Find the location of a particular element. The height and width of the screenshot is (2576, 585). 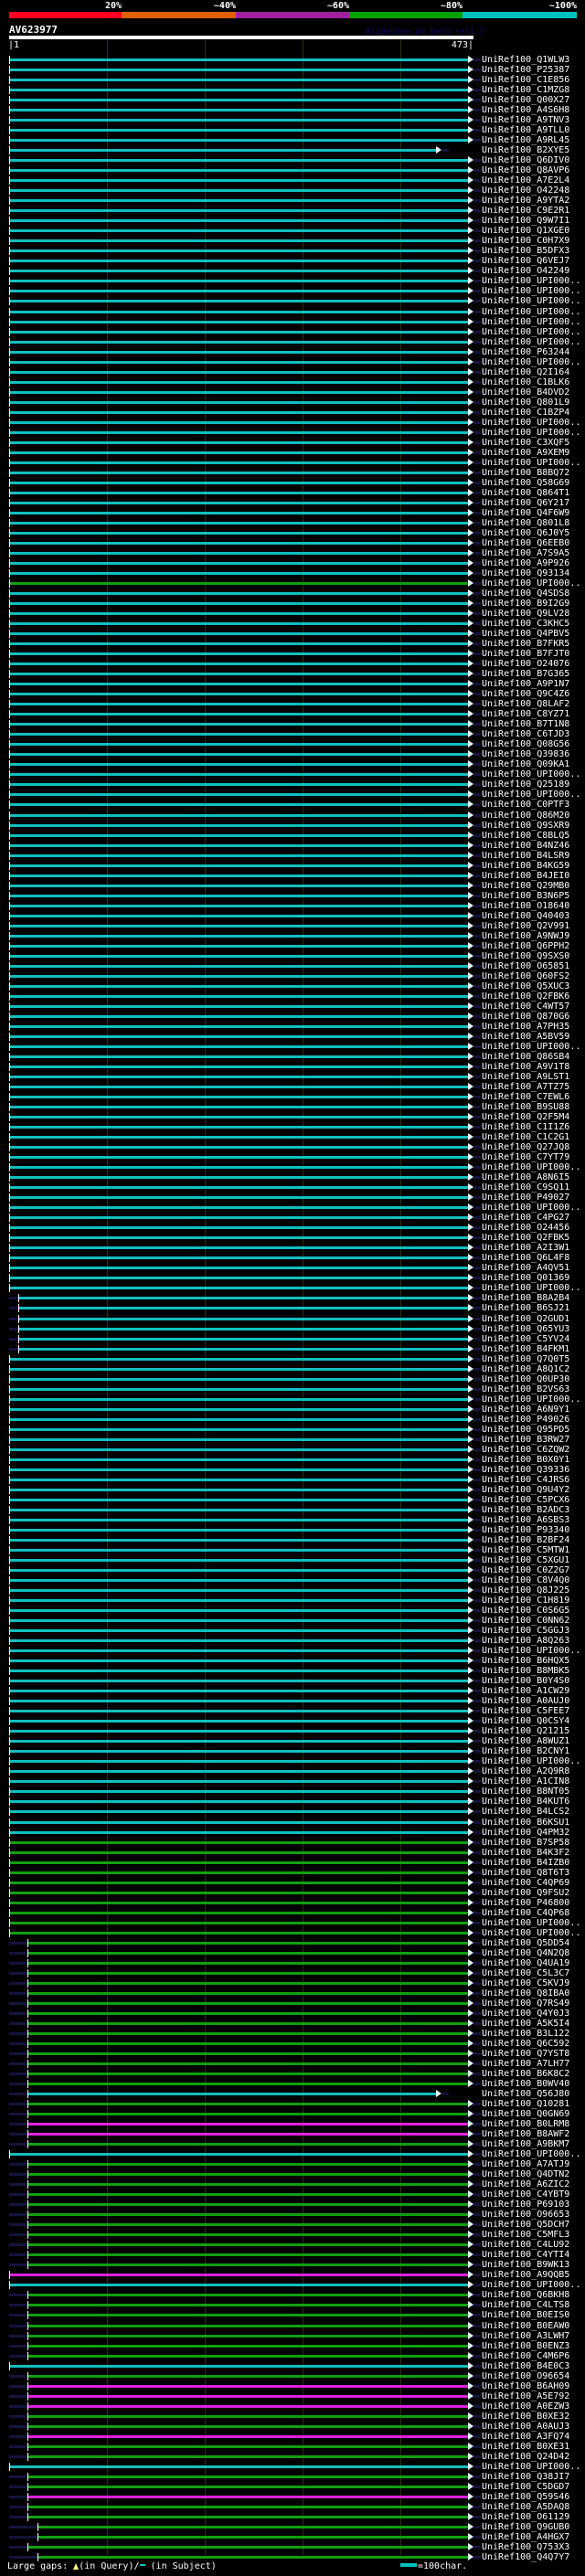

subject-link: UniRef100_B0LRM8 is located at coordinates (525, 2124).